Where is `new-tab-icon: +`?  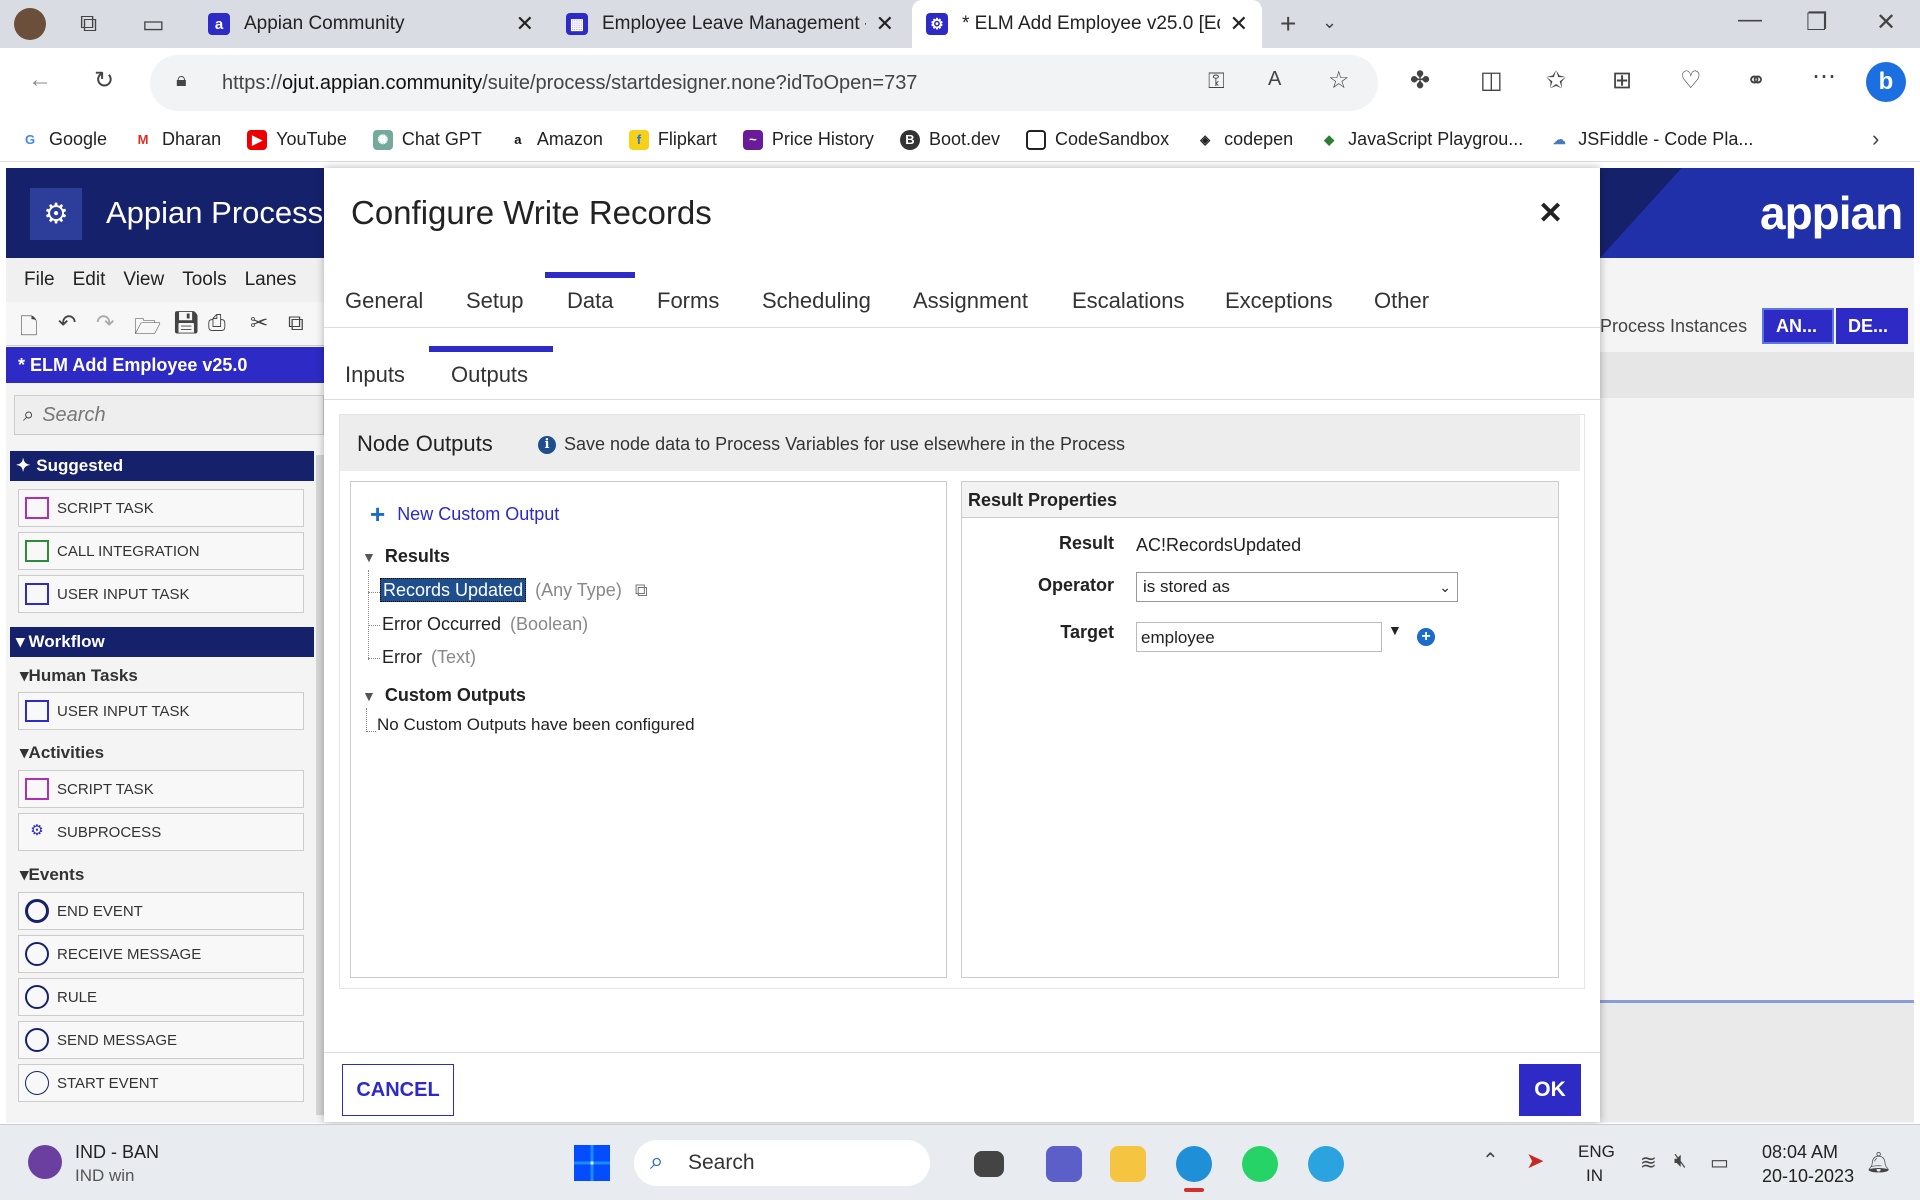
new-tab-icon: + is located at coordinates (1288, 24).